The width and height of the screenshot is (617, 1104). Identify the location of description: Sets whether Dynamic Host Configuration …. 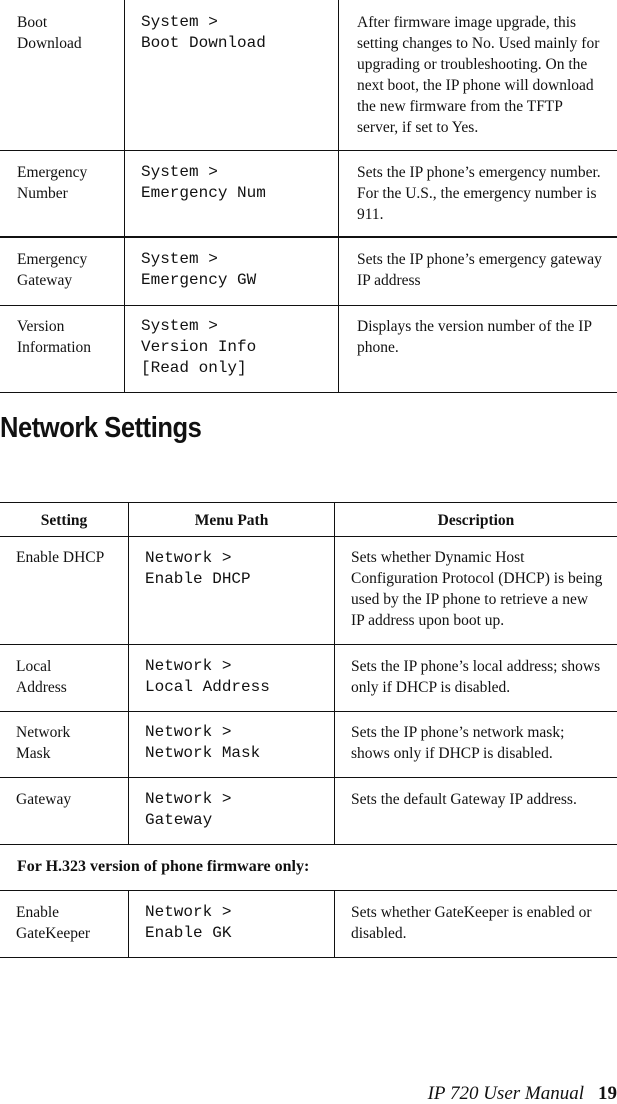
(475, 590).